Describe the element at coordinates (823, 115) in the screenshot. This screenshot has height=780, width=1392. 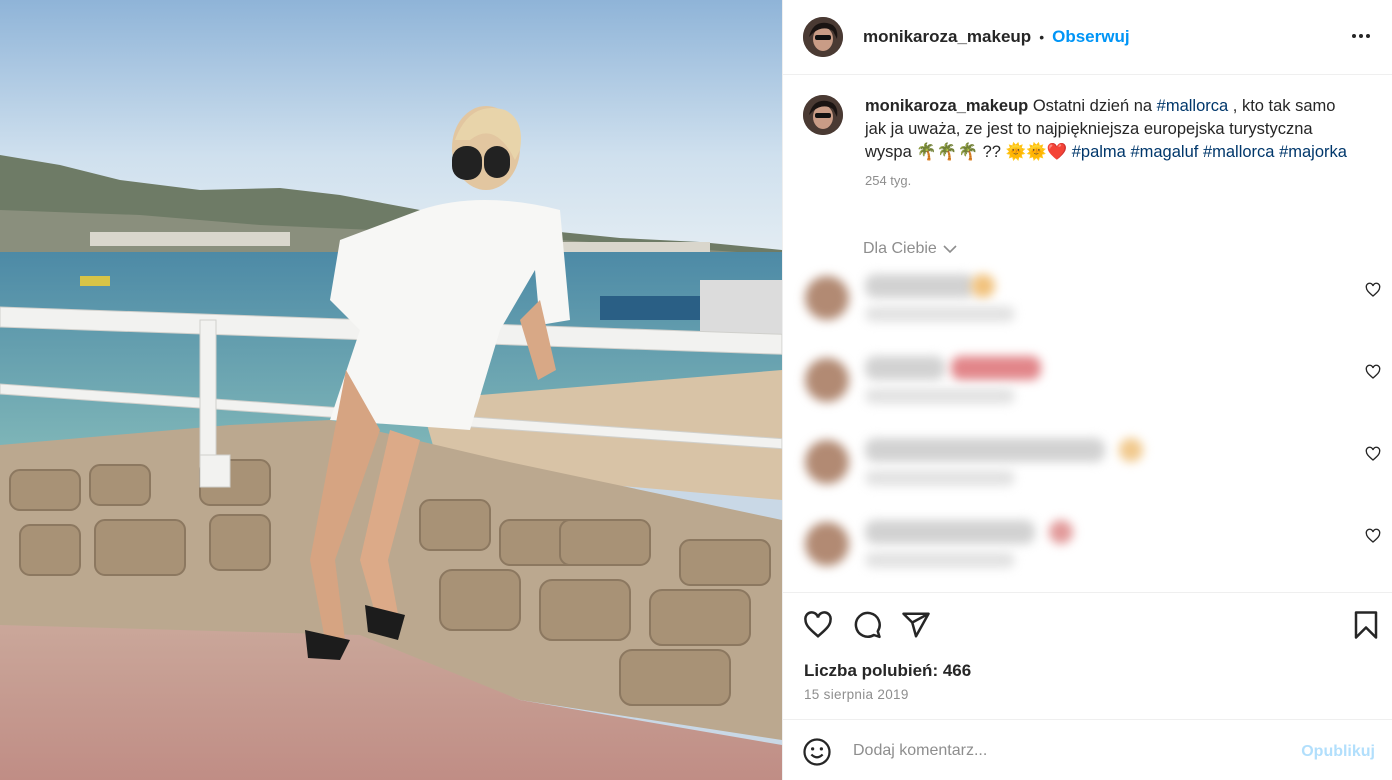
I see `caption-avatar` at that location.